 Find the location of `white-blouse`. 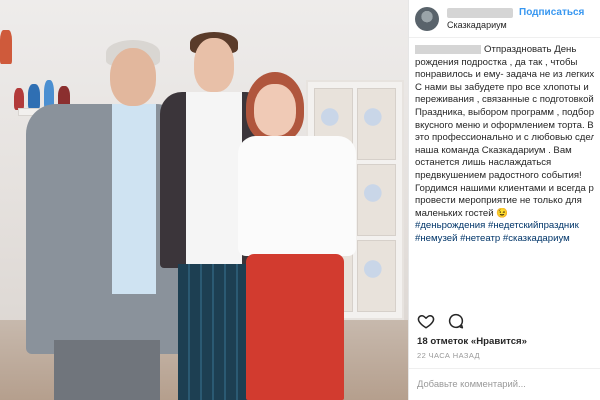

white-blouse is located at coordinates (297, 196).